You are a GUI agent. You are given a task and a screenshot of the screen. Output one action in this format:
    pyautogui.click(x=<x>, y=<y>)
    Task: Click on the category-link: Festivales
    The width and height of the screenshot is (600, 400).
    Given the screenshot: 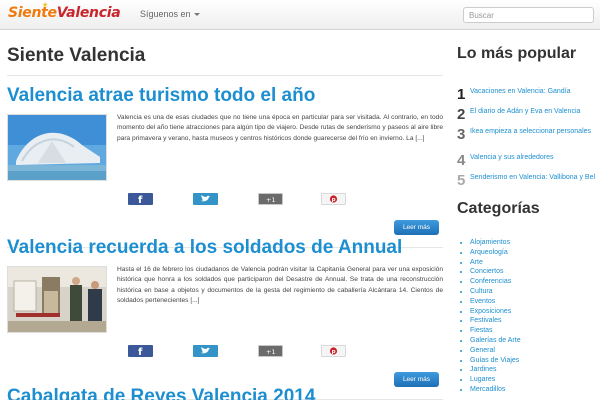 What is the action you would take?
    pyautogui.click(x=486, y=320)
    